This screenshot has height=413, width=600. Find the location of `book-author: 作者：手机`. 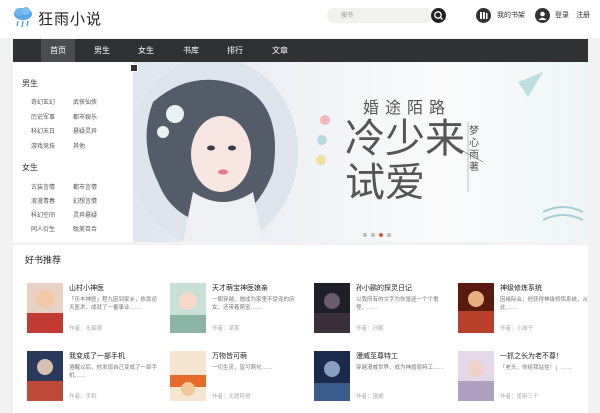

book-author: 作者：手机 is located at coordinates (83, 397).